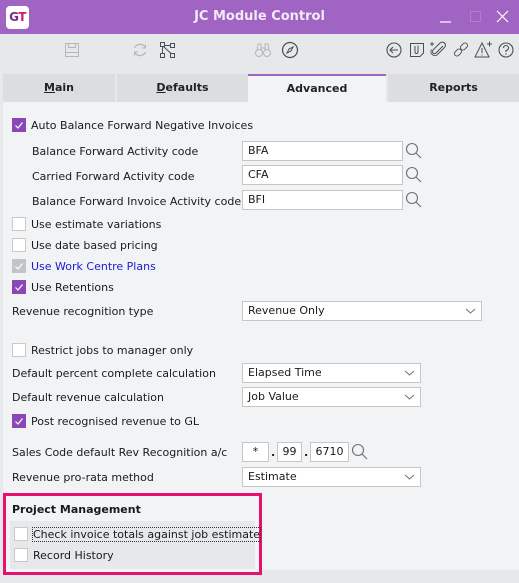 The width and height of the screenshot is (519, 583). What do you see at coordinates (317, 88) in the screenshot?
I see `tab-advanced: Advanced` at bounding box center [317, 88].